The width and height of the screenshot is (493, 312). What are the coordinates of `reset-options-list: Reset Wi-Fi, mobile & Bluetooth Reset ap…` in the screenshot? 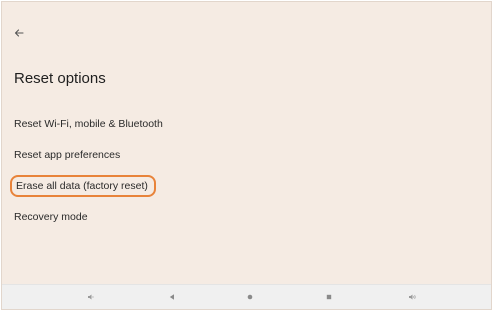 It's located at (86, 170).